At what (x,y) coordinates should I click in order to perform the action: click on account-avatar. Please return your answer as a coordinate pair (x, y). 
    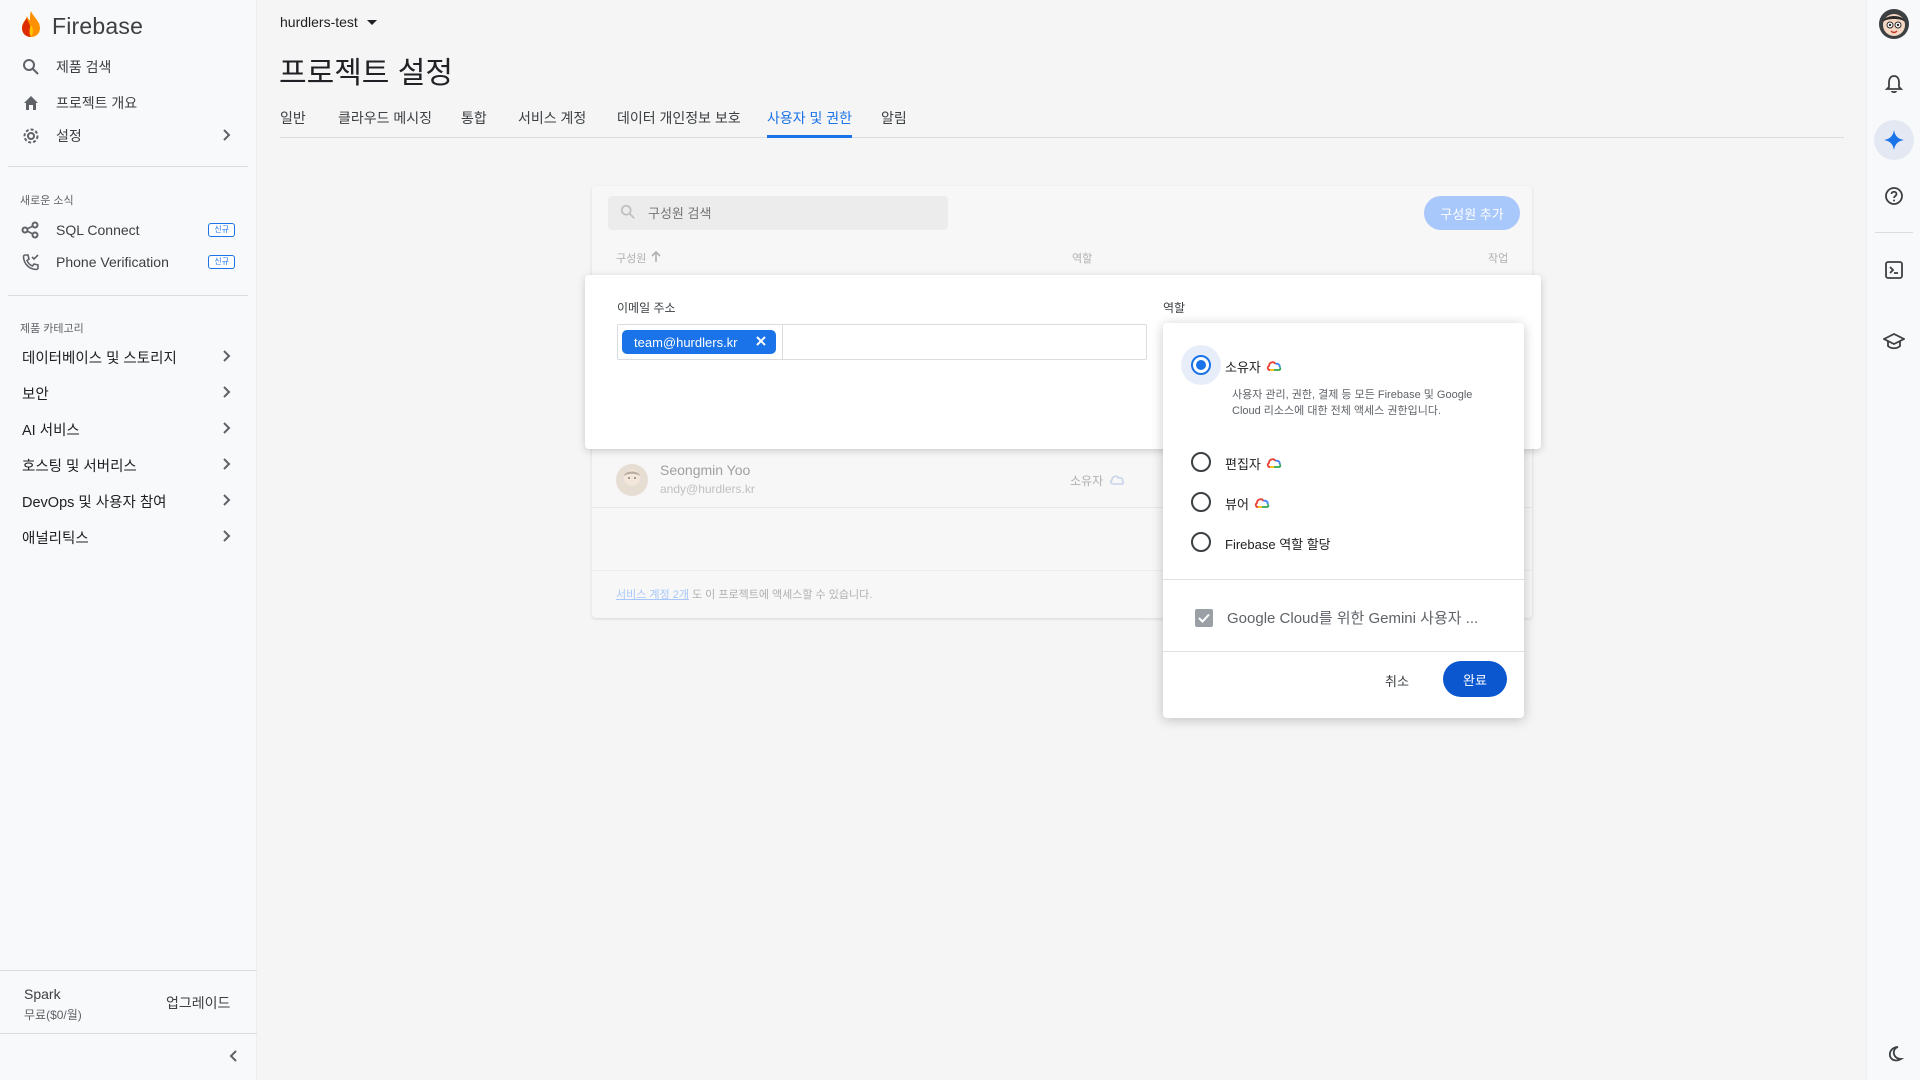
    Looking at the image, I should click on (1894, 24).